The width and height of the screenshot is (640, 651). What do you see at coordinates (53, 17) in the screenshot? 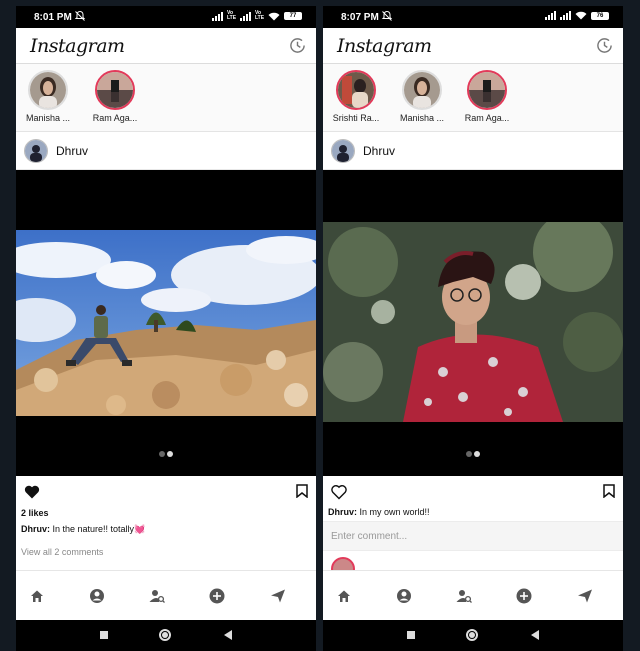
I see `status-time: 8:01 PM` at bounding box center [53, 17].